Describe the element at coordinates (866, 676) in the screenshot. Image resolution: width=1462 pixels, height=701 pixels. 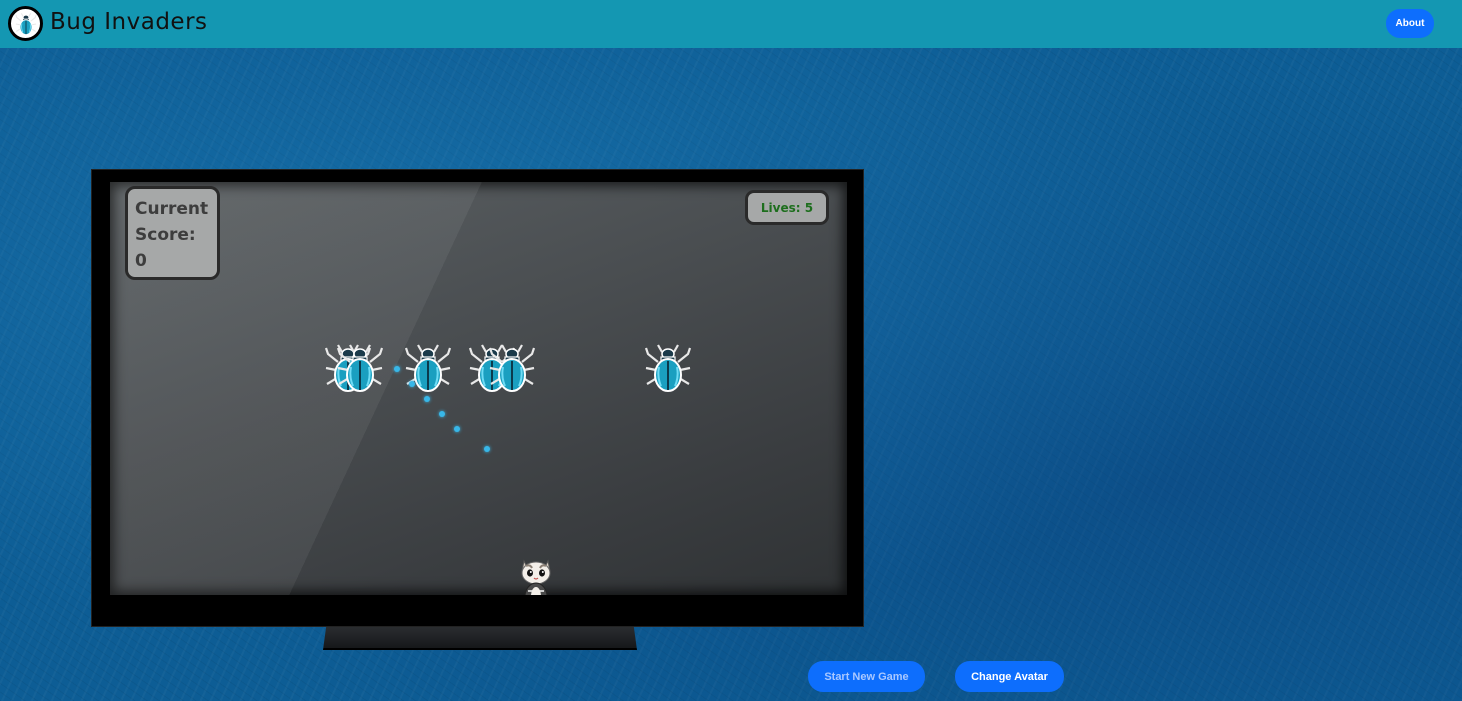
I see `start-new-game-button: Start New Game` at that location.